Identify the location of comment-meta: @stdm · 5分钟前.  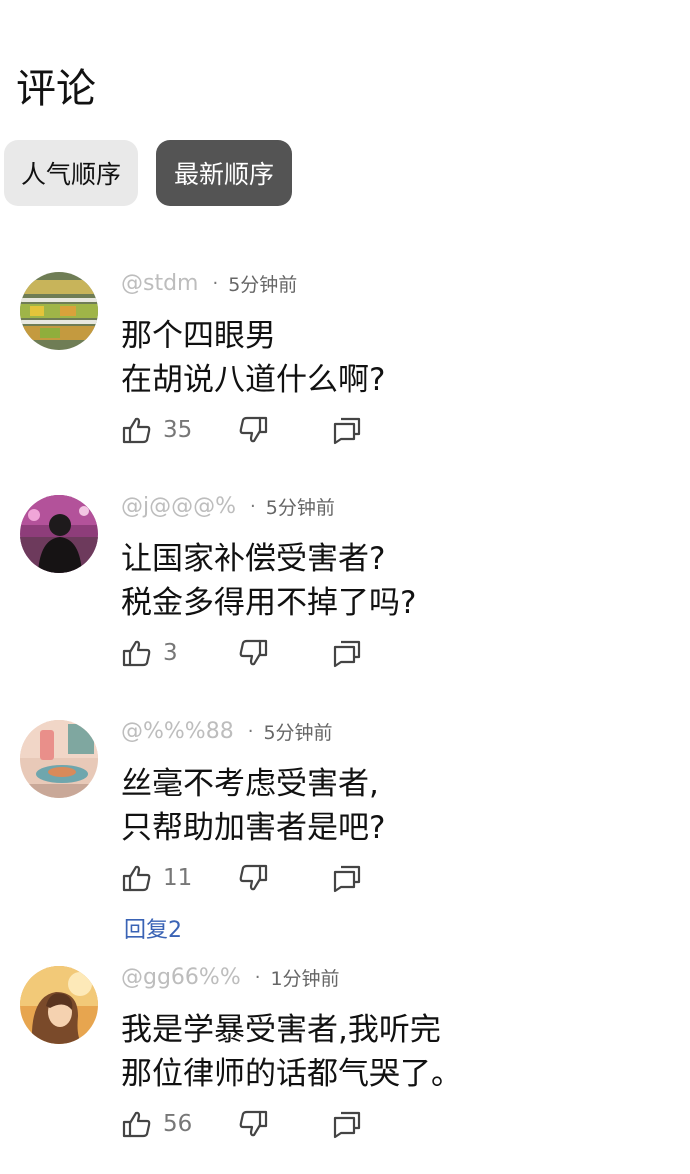
(209, 283).